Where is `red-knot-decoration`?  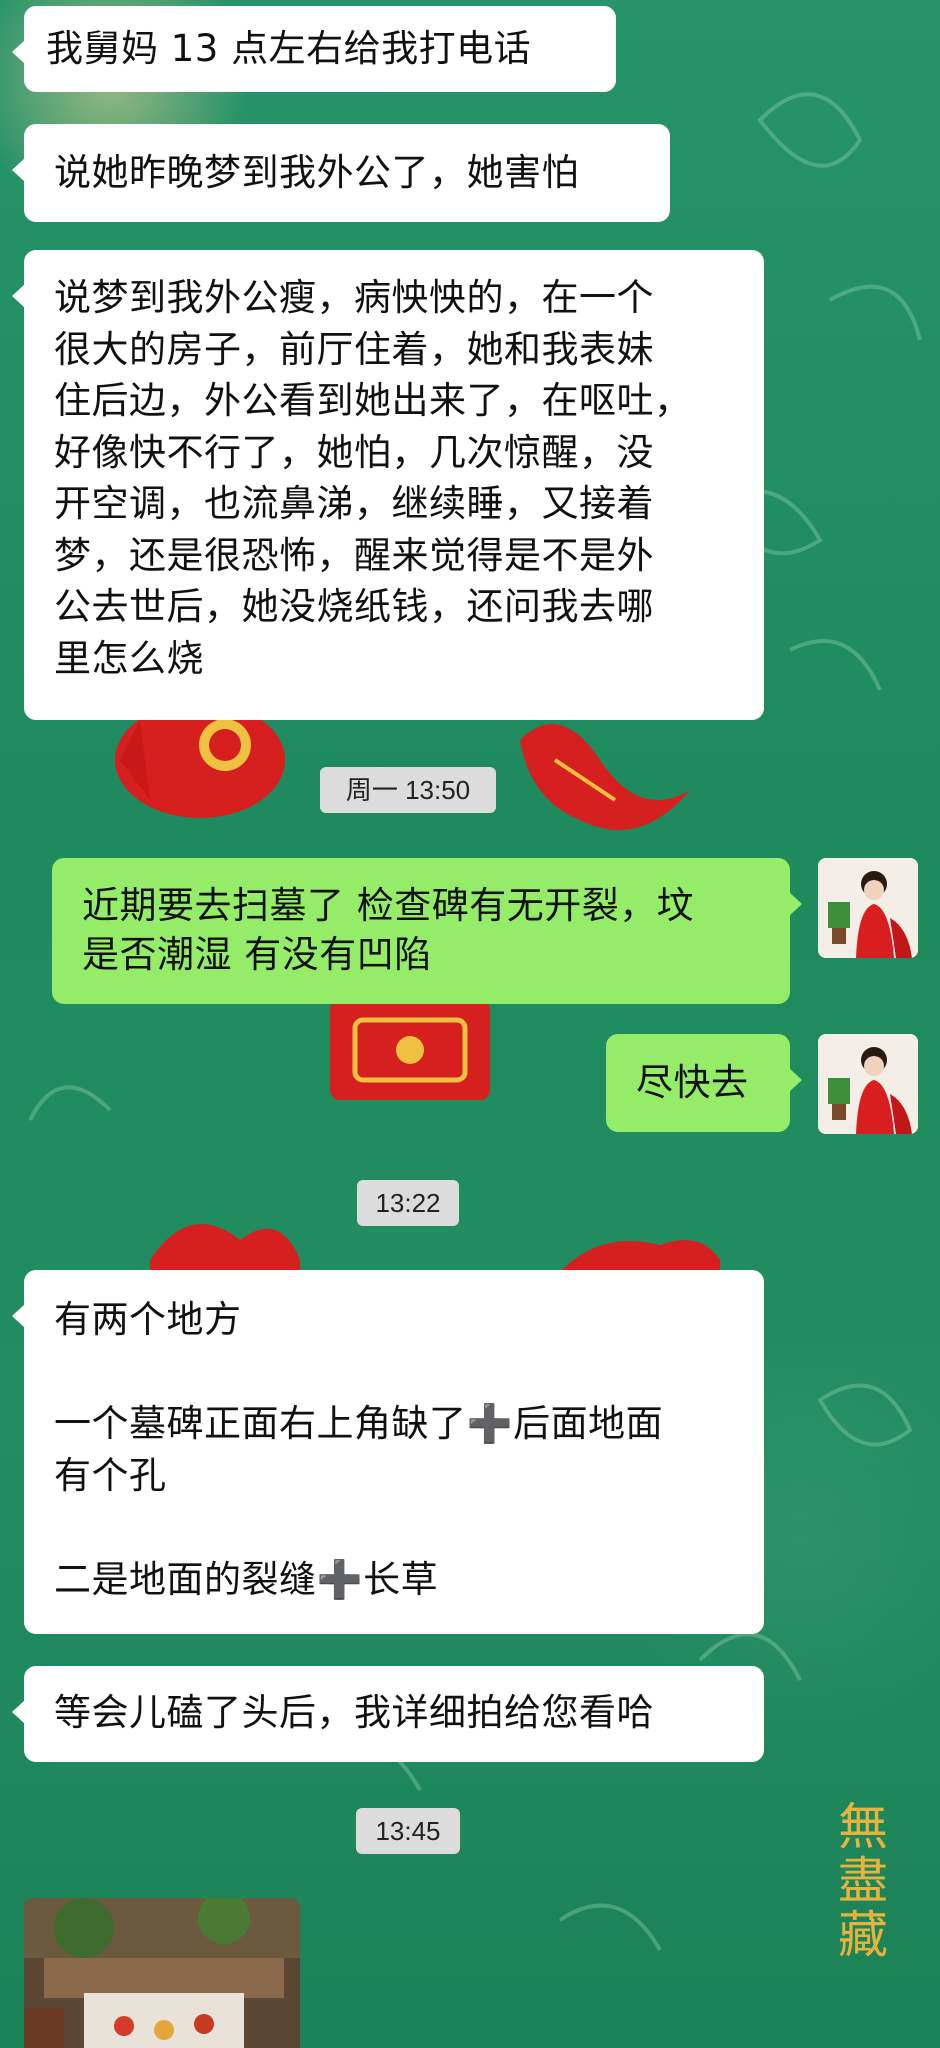 red-knot-decoration is located at coordinates (410, 1050).